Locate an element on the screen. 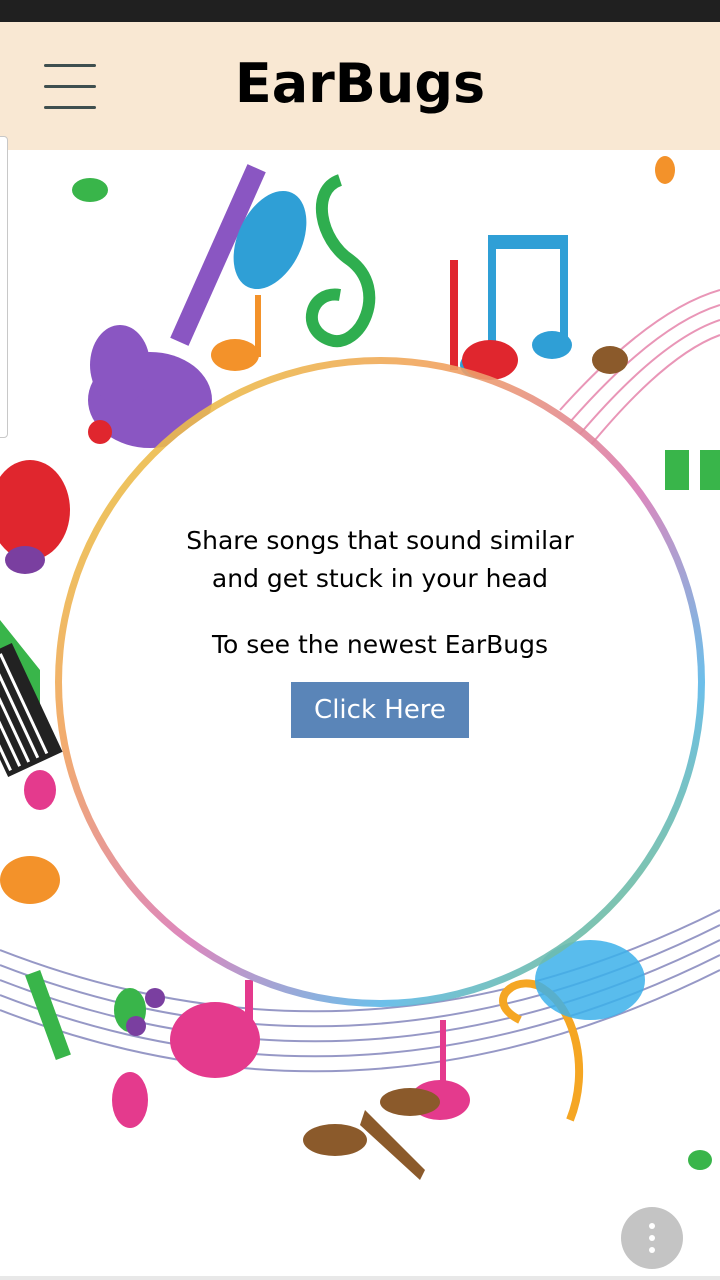 The width and height of the screenshot is (720, 1280). status-bar is located at coordinates (360, 11).